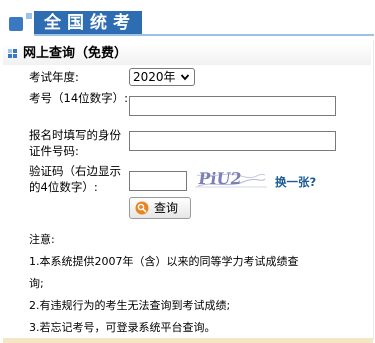  I want to click on note-item-1: 1.本系统提供2007年（含）以来的同等学力考试成绩查, so click(164, 261).